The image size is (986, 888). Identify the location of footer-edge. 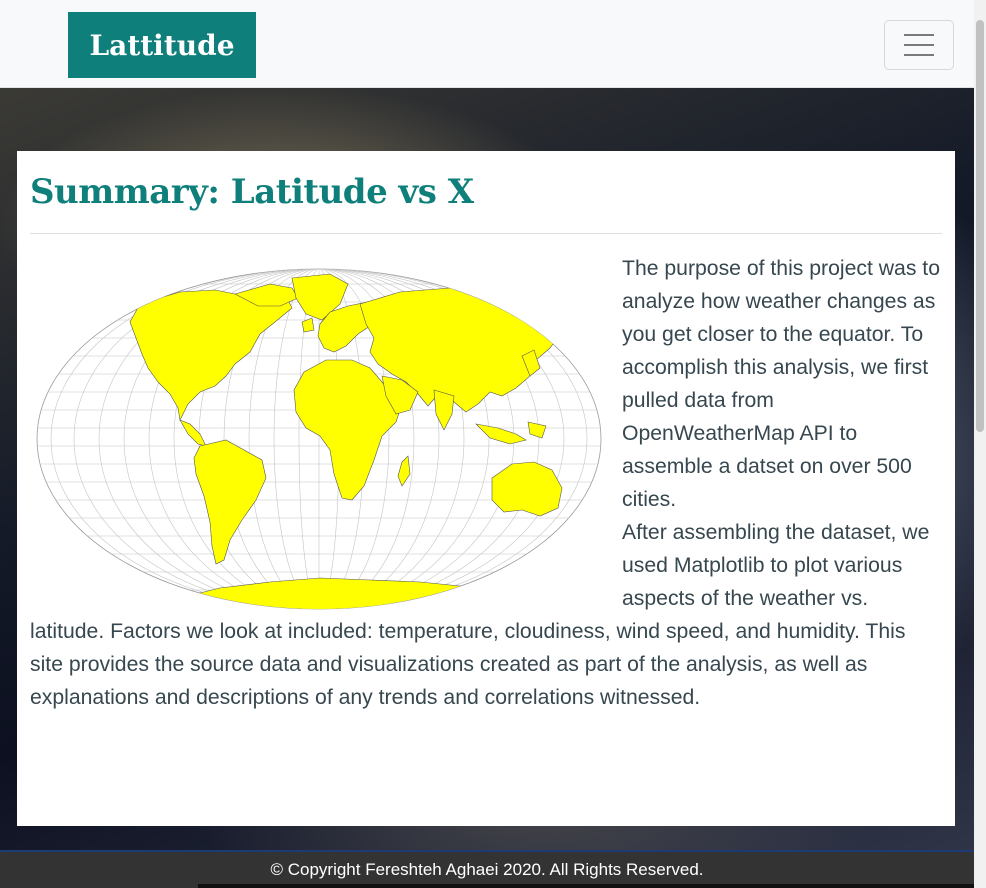
(586, 886).